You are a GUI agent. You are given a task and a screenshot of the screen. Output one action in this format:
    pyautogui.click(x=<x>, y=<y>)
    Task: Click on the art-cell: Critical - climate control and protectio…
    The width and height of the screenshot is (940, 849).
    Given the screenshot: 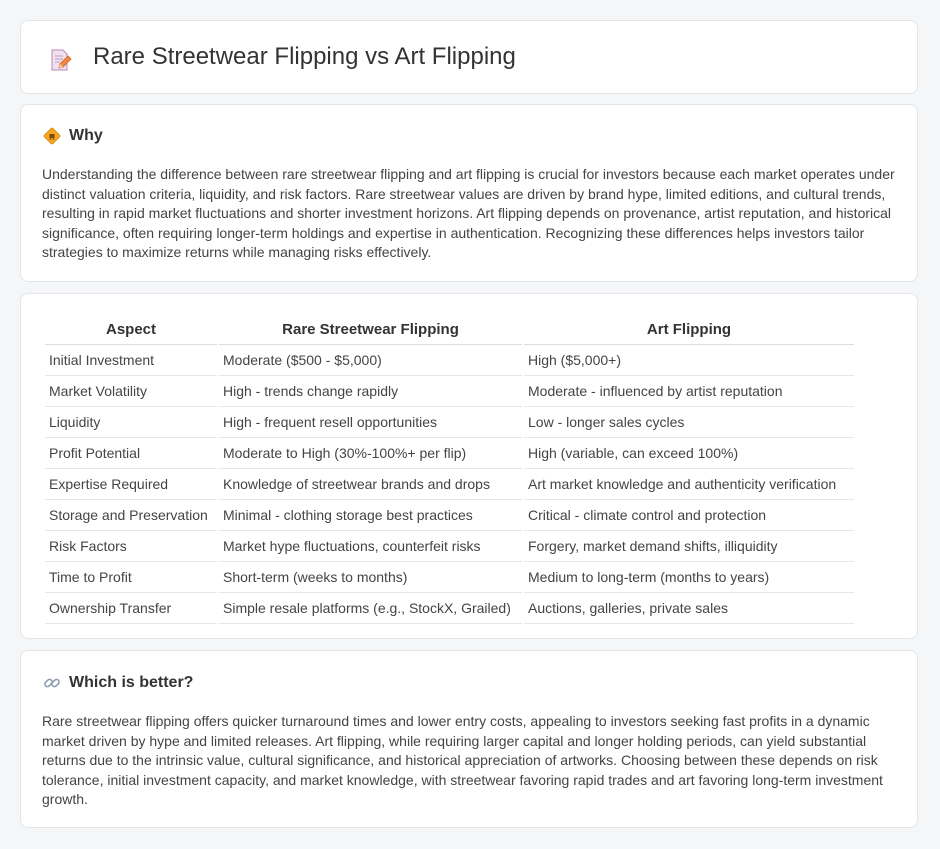 What is the action you would take?
    pyautogui.click(x=689, y=515)
    